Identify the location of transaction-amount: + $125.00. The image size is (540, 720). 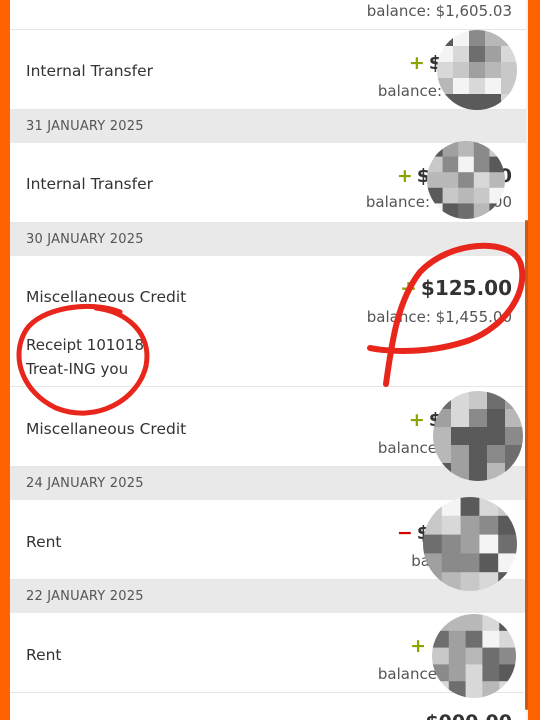
(456, 288).